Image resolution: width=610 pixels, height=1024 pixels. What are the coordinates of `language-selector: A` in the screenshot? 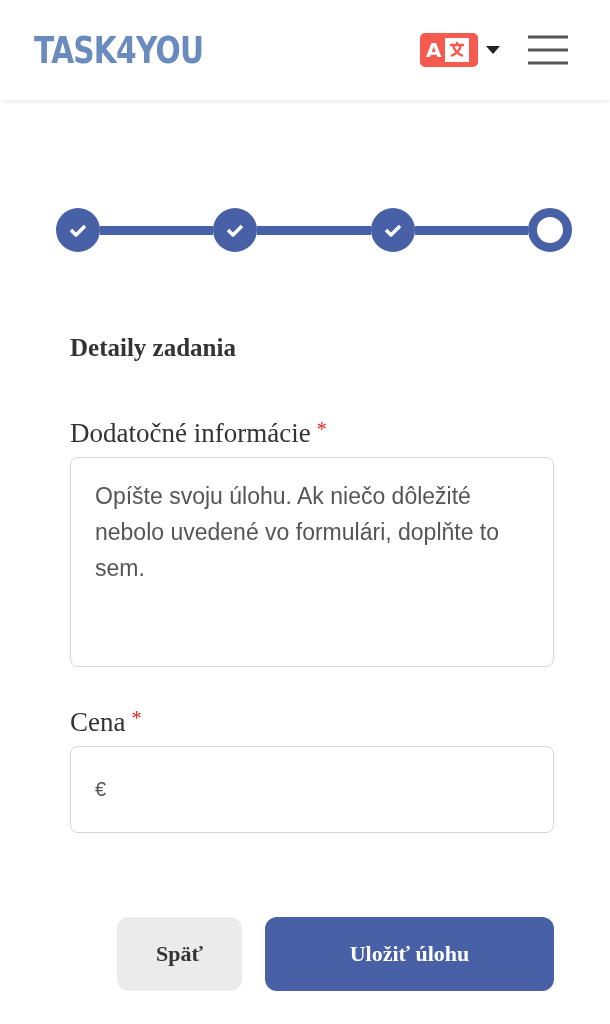 It's located at (460, 50).